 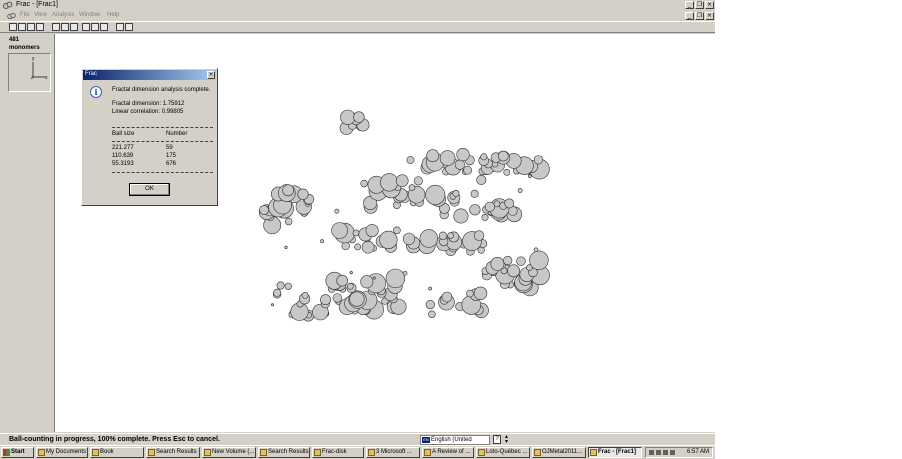 I want to click on task-button: My Documents, so click(x=62, y=452).